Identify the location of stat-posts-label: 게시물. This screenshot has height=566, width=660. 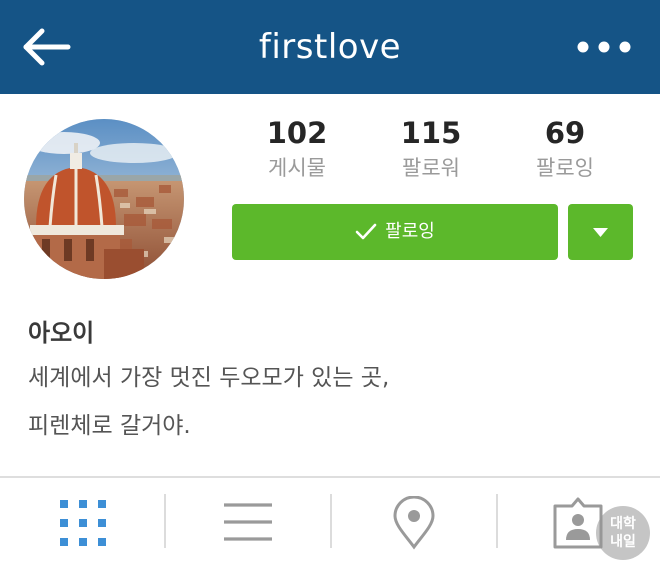
(297, 168).